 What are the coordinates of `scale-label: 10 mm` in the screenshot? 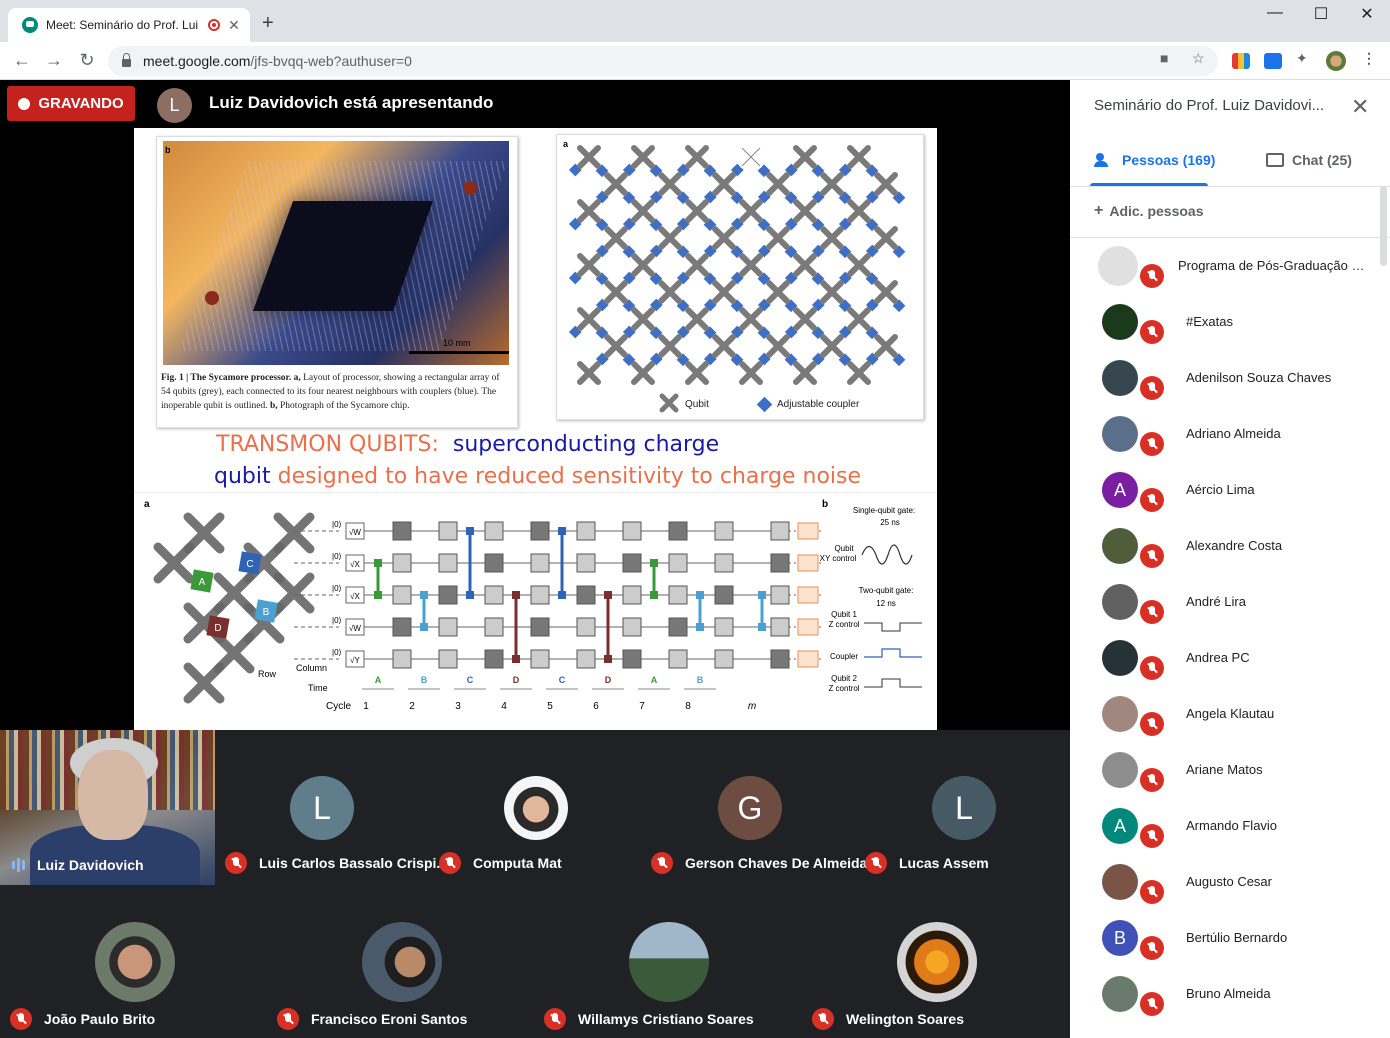 It's located at (457, 343).